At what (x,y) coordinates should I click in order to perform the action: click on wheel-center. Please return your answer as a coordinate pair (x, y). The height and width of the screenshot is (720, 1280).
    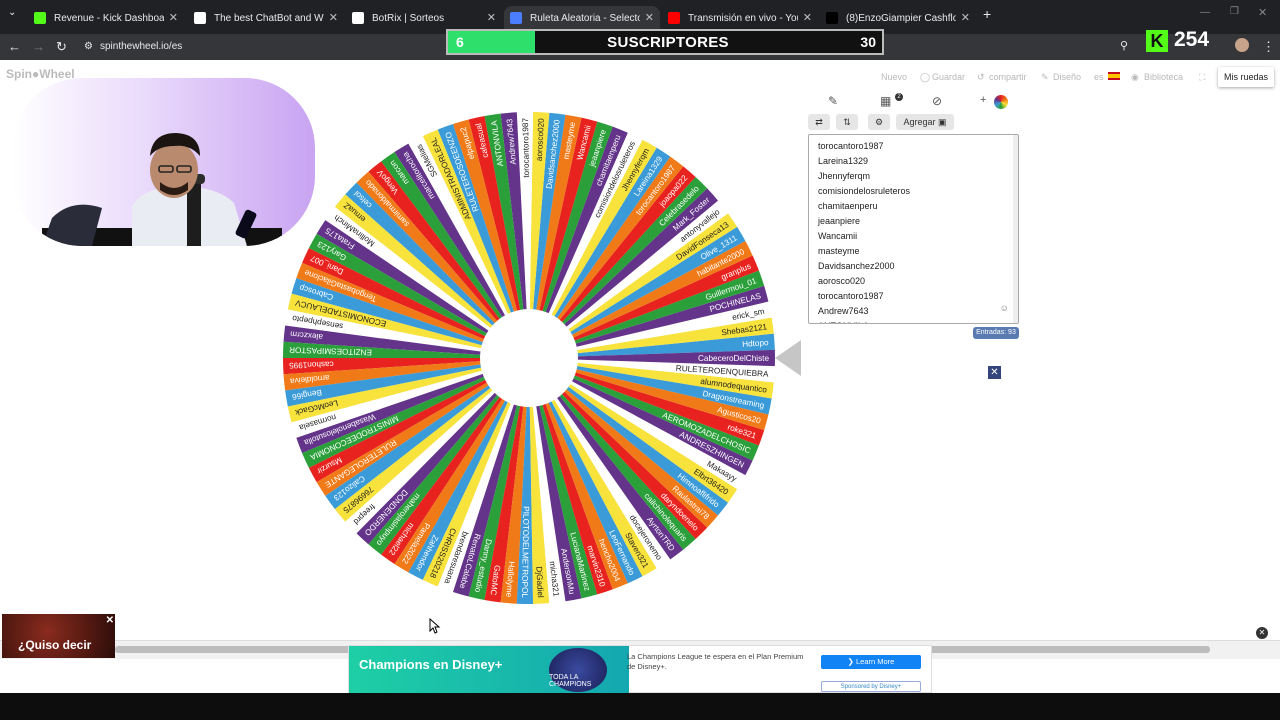
    Looking at the image, I should click on (529, 358).